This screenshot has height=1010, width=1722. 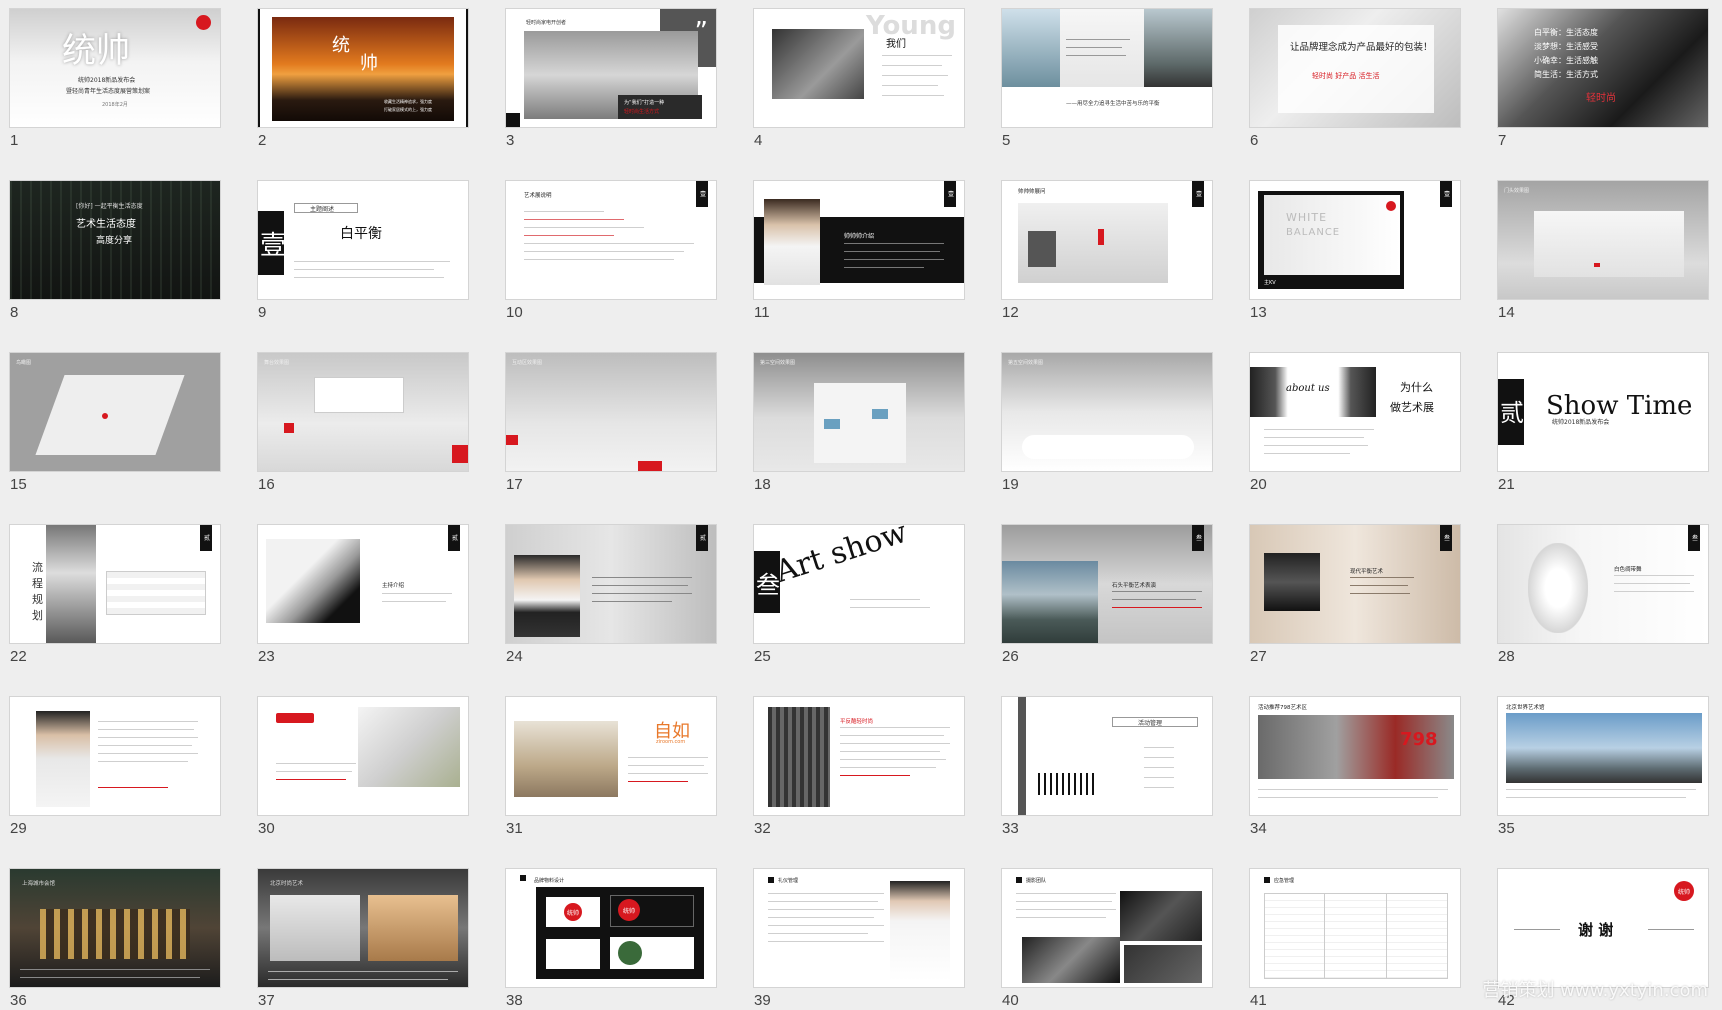 I want to click on slide-cell: 统帅 统帅2018新品发布会 暨轻尚青年生活态度展营策划案 2018年2月 1, so click(x=115, y=94).